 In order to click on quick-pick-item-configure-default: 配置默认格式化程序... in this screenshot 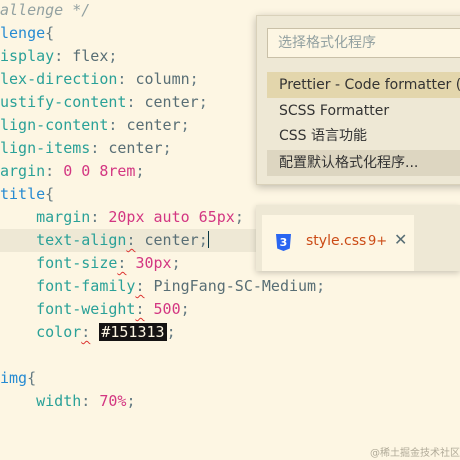, I will do `click(363, 163)`.